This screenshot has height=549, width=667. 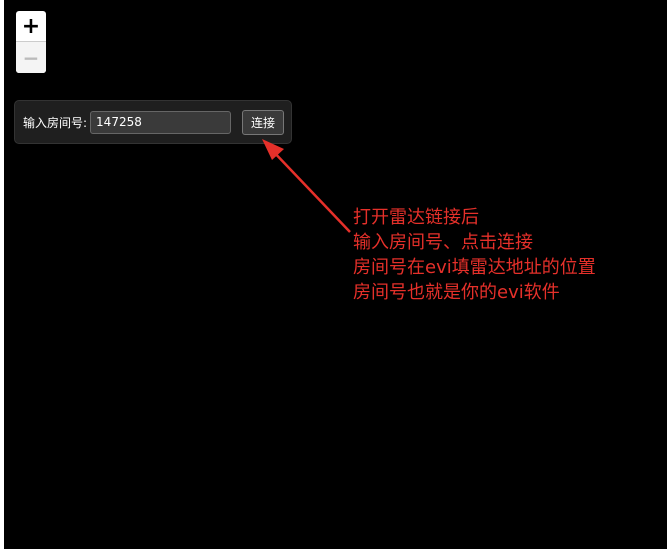 I want to click on room-connect-panel: 输入房间号: 连接, so click(x=153, y=122).